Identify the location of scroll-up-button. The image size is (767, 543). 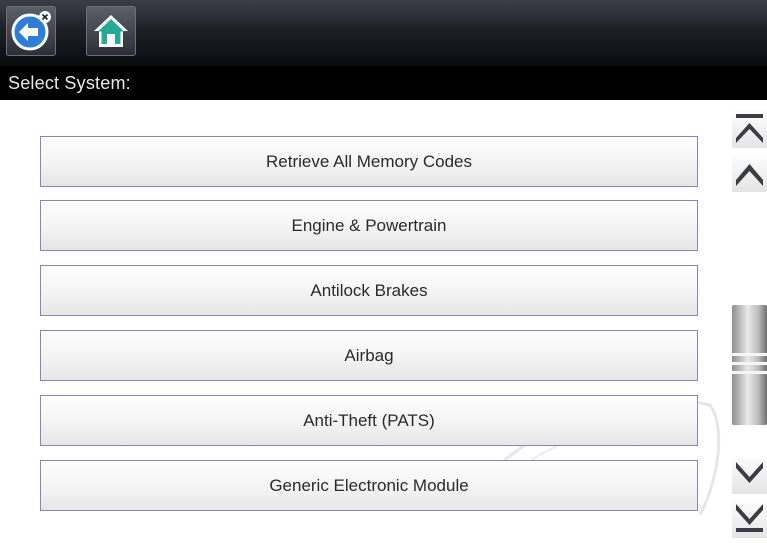
(749, 172).